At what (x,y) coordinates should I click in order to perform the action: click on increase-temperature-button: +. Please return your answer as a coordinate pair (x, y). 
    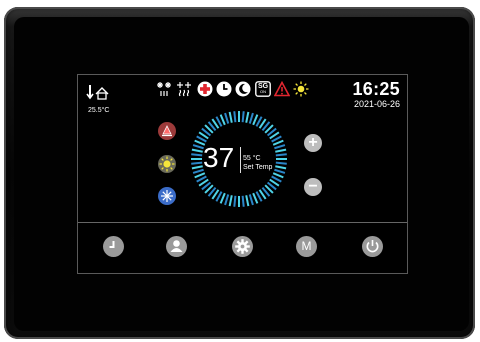
    Looking at the image, I should click on (313, 143).